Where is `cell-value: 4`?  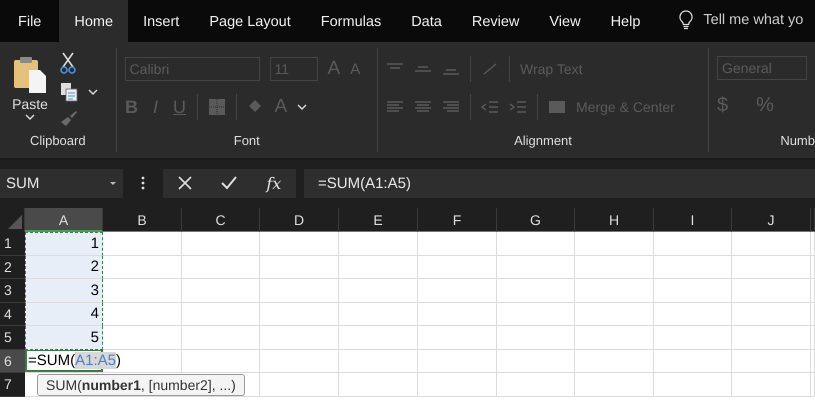 cell-value: 4 is located at coordinates (94, 313).